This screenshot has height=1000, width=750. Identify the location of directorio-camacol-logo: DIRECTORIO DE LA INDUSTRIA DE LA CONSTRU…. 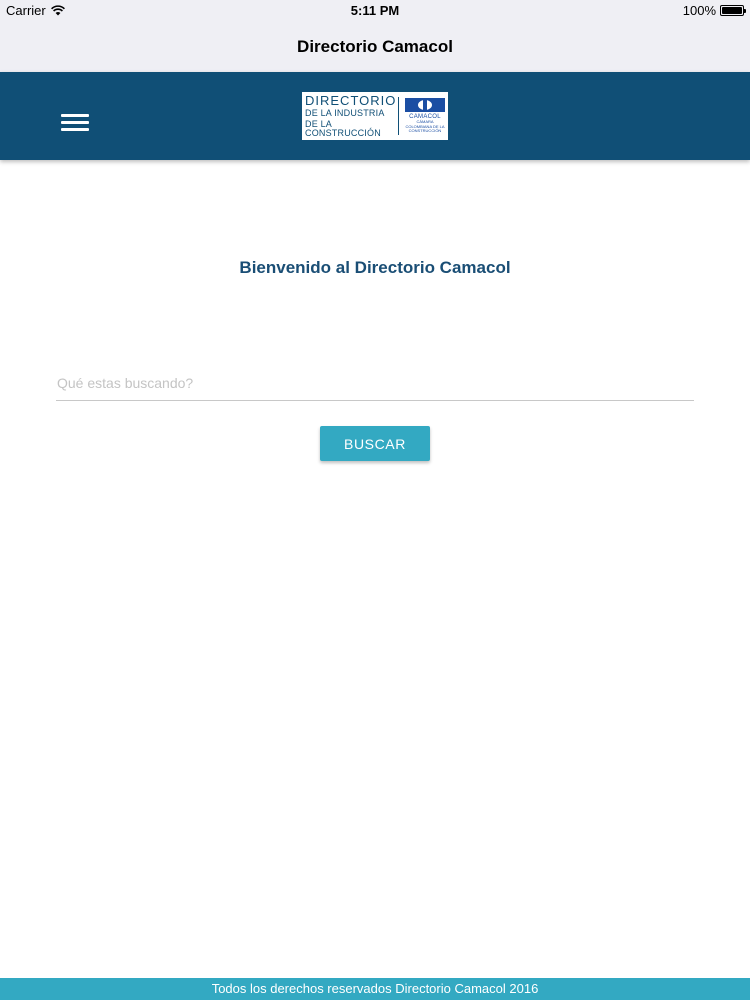
(375, 116).